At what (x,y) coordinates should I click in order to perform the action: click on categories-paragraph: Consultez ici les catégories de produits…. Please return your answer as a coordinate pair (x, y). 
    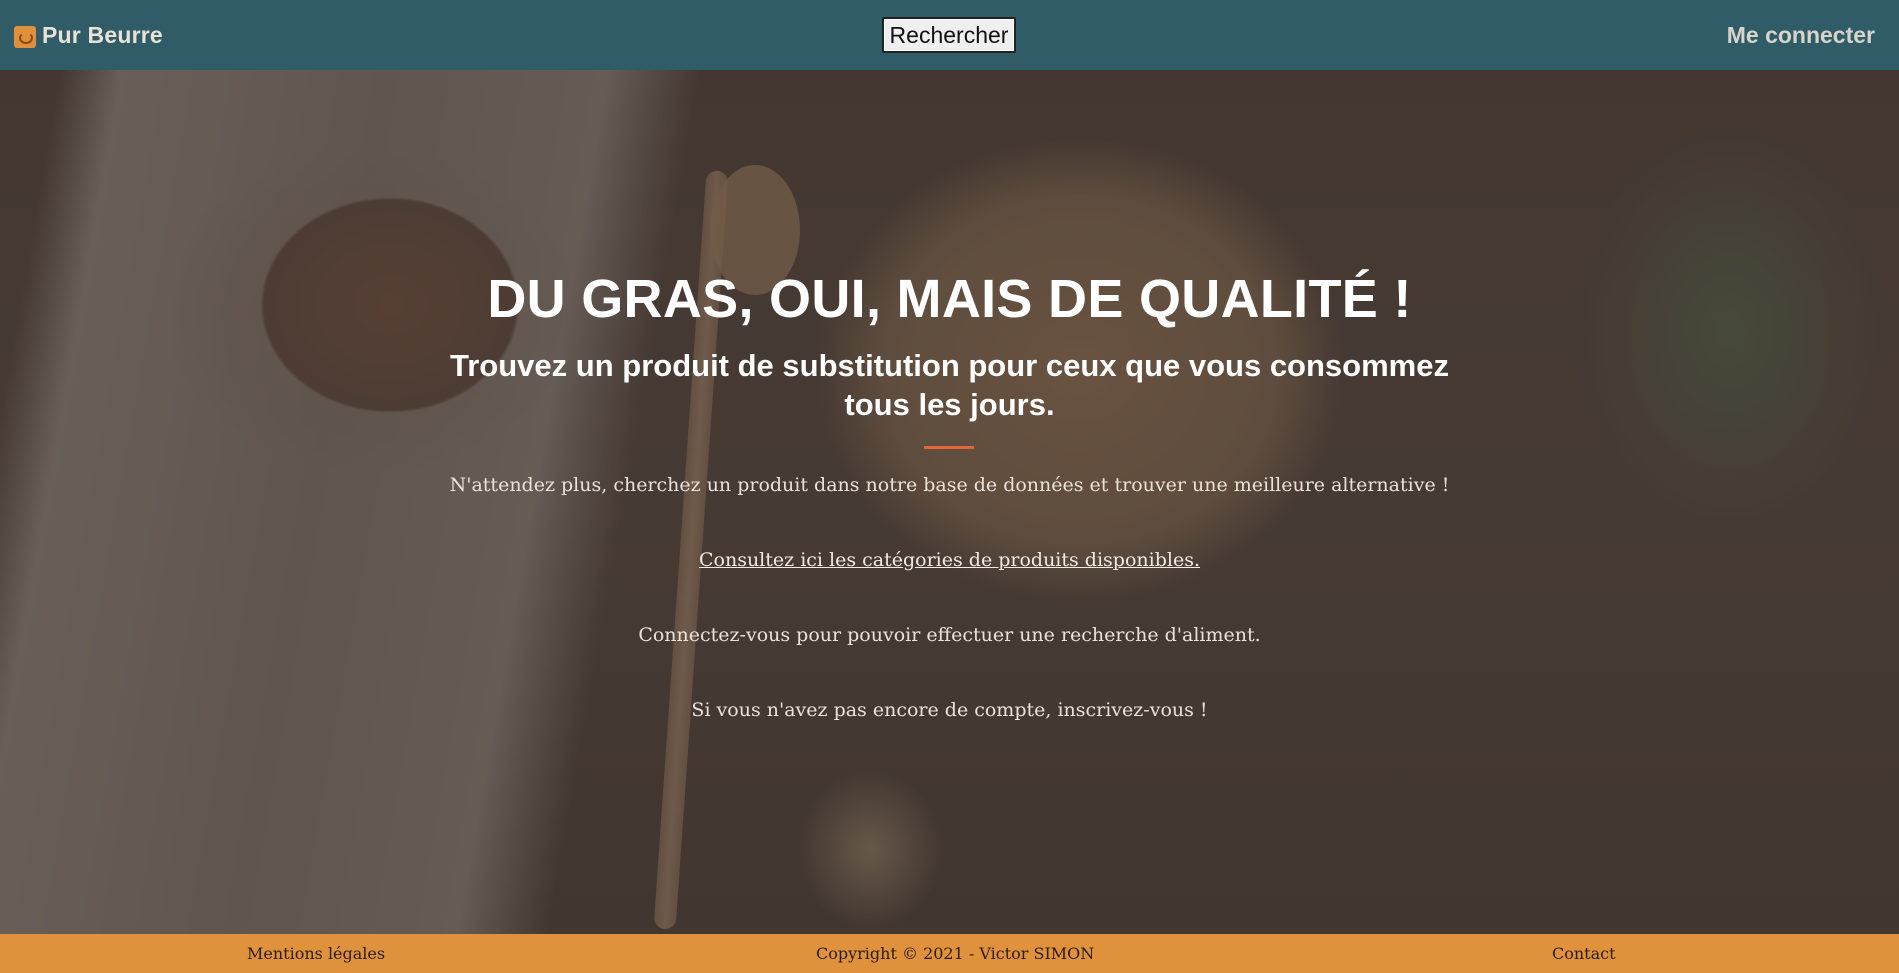
    Looking at the image, I should click on (949, 560).